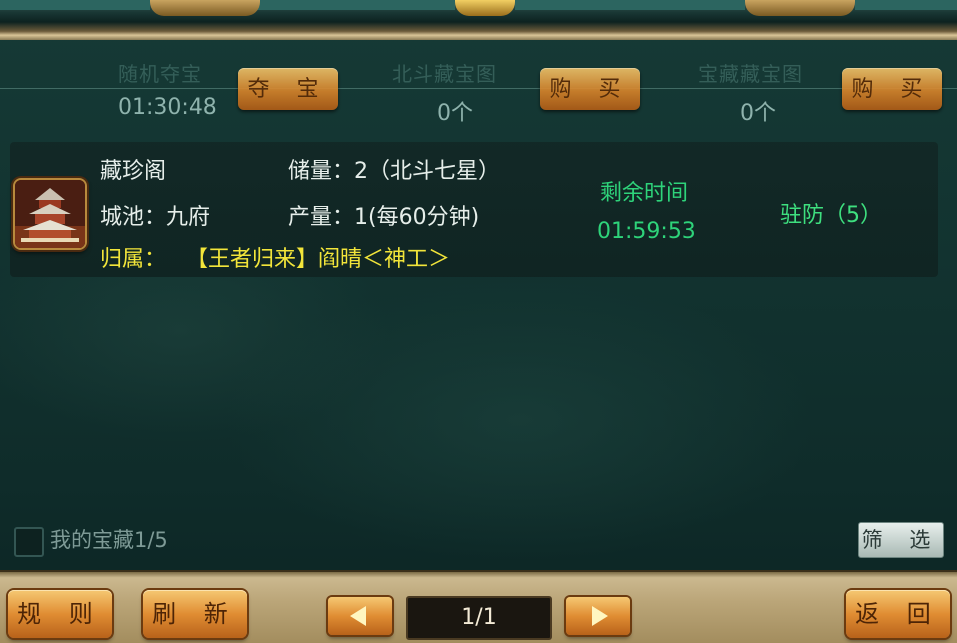 The width and height of the screenshot is (957, 643). Describe the element at coordinates (167, 107) in the screenshot. I see `stat-value-random-timer: 01:30:48` at that location.